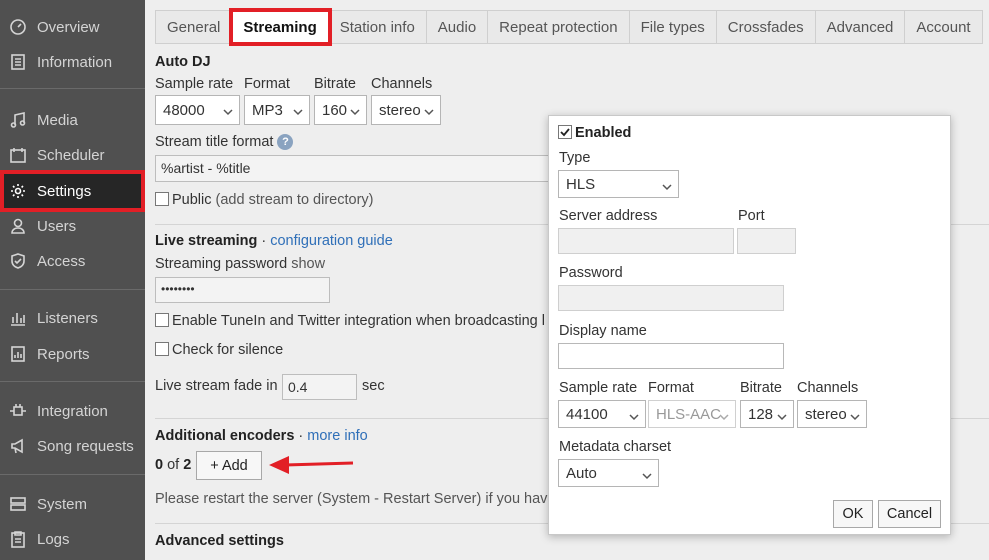 The image size is (989, 560). What do you see at coordinates (943, 27) in the screenshot?
I see `tab-account: Account` at bounding box center [943, 27].